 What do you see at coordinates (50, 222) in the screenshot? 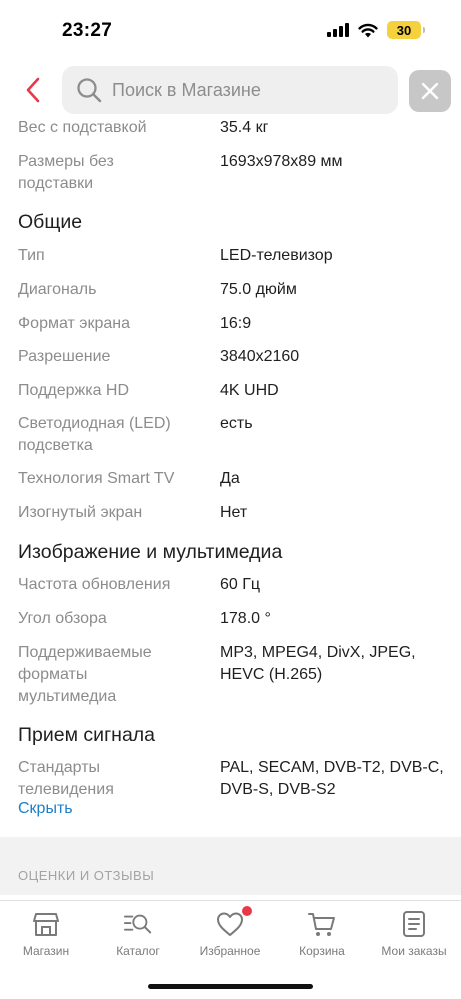
I see `section-title-general: Общие` at bounding box center [50, 222].